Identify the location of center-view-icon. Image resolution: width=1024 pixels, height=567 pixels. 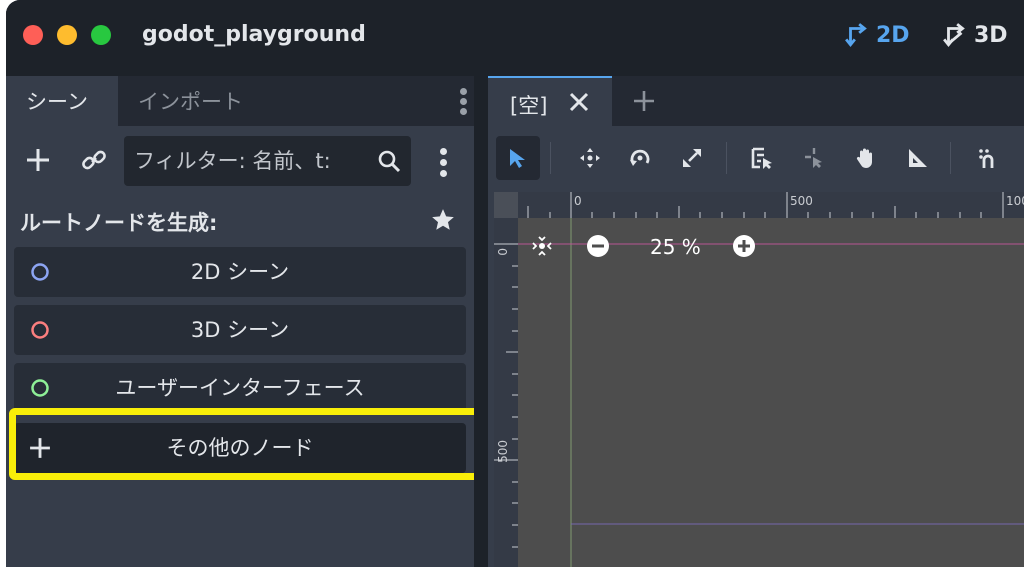
(542, 246).